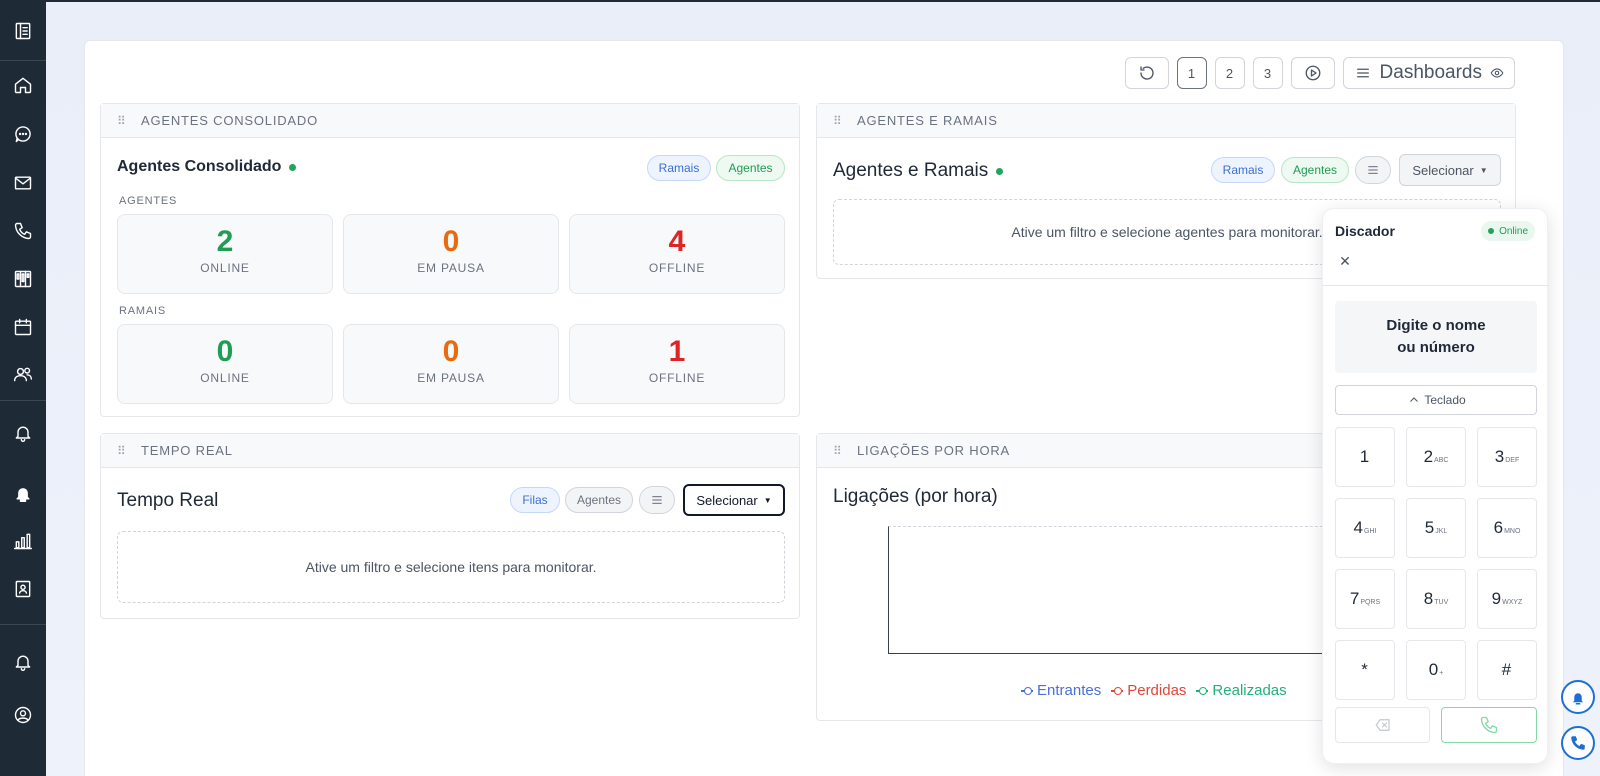 The image size is (1600, 776). Describe the element at coordinates (1157, 690) in the screenshot. I see `legend-label: Perdidas` at that location.